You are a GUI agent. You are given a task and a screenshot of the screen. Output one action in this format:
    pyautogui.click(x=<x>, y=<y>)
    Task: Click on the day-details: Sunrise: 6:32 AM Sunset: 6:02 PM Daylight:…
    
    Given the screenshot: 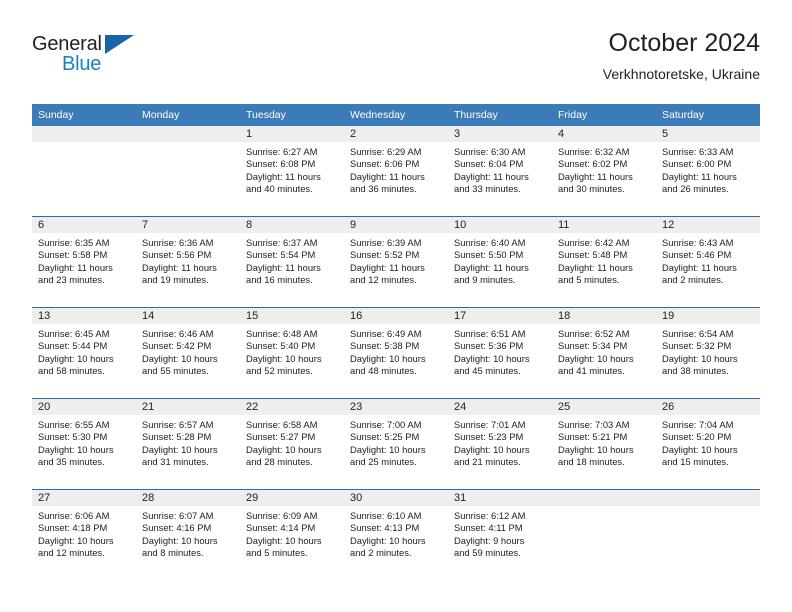 What is the action you would take?
    pyautogui.click(x=604, y=169)
    